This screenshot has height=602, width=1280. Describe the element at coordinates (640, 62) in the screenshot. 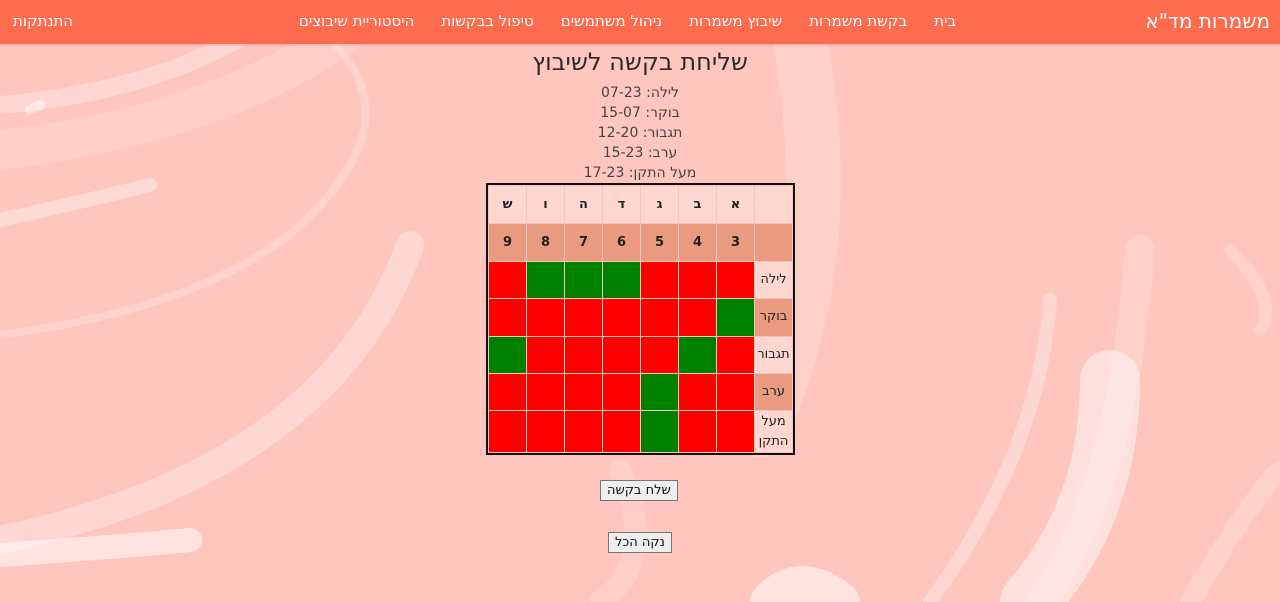

I see `page-title: שליחת בקשה לשיבוץ` at that location.